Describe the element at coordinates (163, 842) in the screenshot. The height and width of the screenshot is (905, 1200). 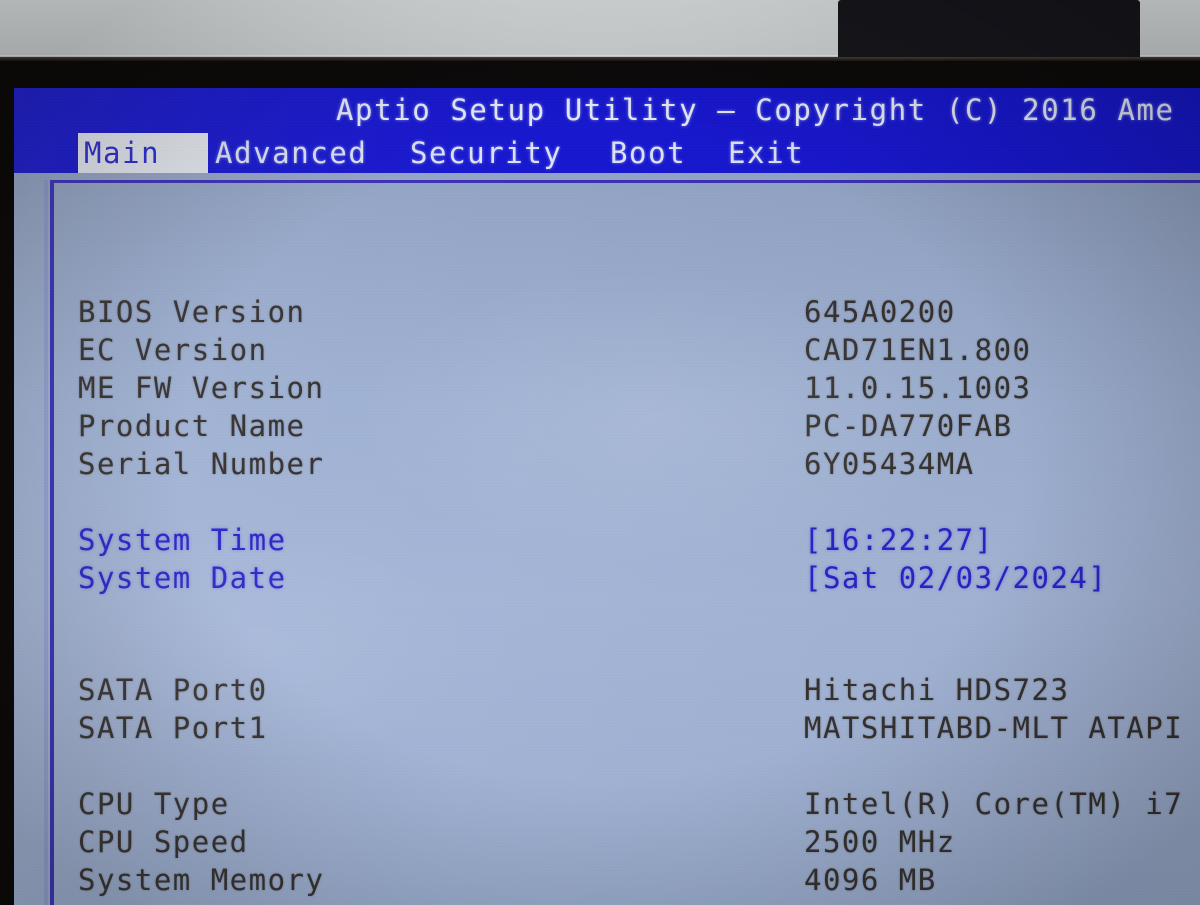
I see `setting-label: CPU Speed` at that location.